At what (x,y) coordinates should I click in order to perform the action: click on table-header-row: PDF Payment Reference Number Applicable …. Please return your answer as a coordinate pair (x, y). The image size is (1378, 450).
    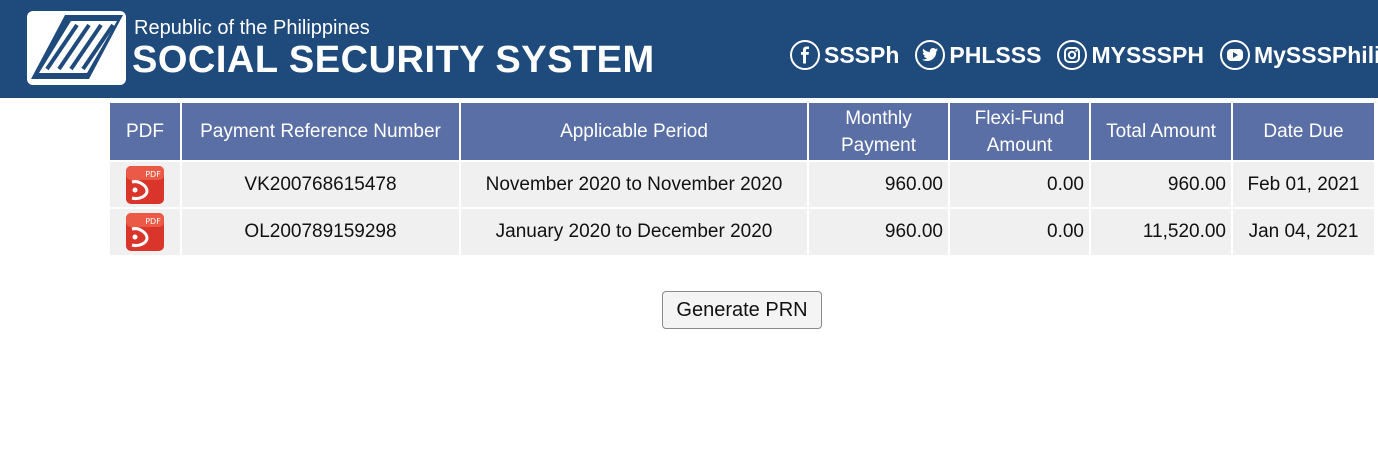
    Looking at the image, I should click on (742, 132).